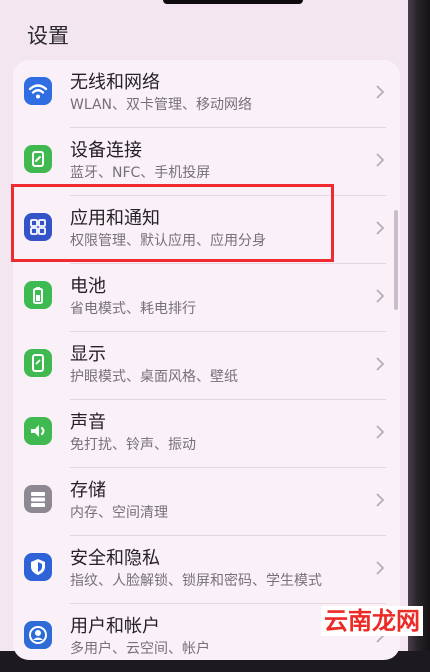 Image resolution: width=430 pixels, height=672 pixels. Describe the element at coordinates (206, 570) in the screenshot. I see `settings-item-security-privacy: 安全和隐私 指纹、人脸解锁、锁屏和密码、学生模式` at that location.